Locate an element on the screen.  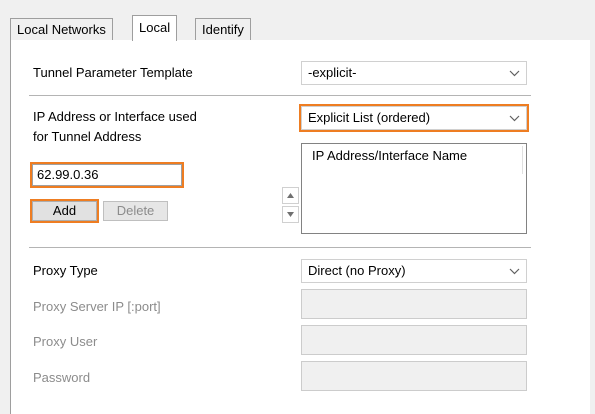
spin-up-button is located at coordinates (290, 195).